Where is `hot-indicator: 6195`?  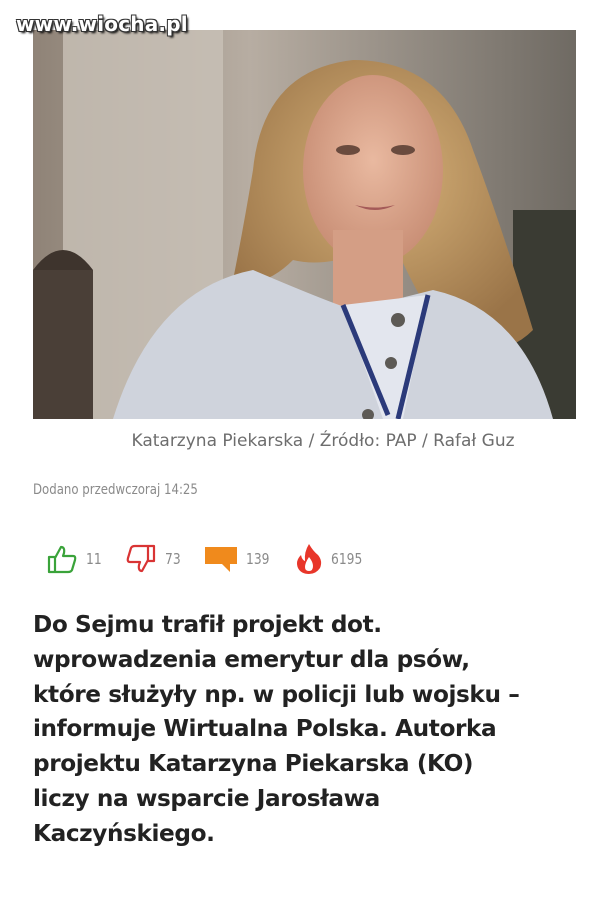
hot-indicator: 6195 is located at coordinates (332, 559).